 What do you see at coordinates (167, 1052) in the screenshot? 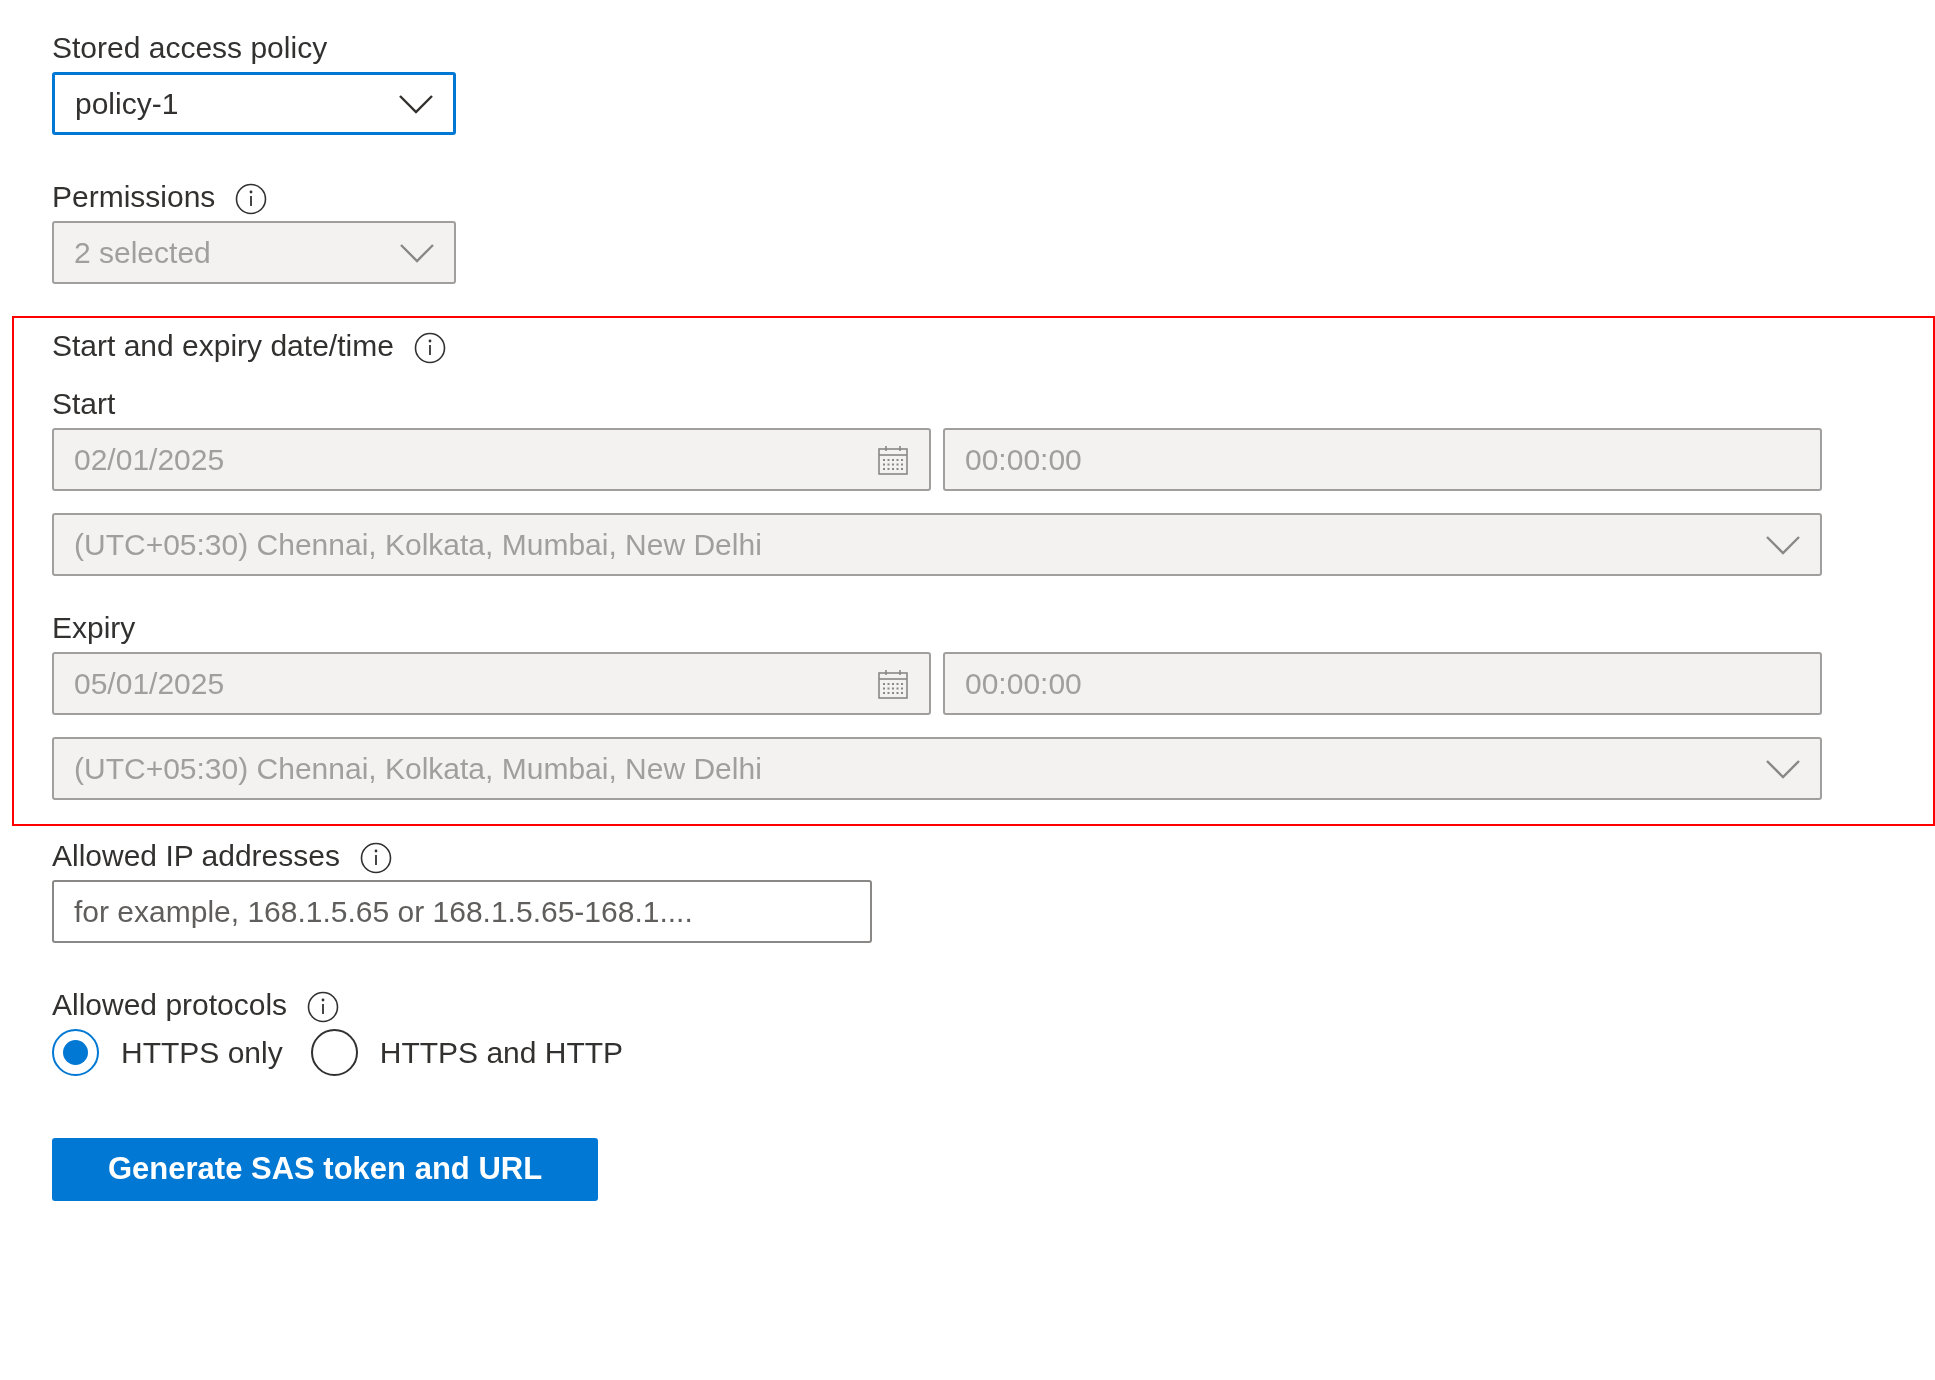
I see `radio-option: HTTPS only` at bounding box center [167, 1052].